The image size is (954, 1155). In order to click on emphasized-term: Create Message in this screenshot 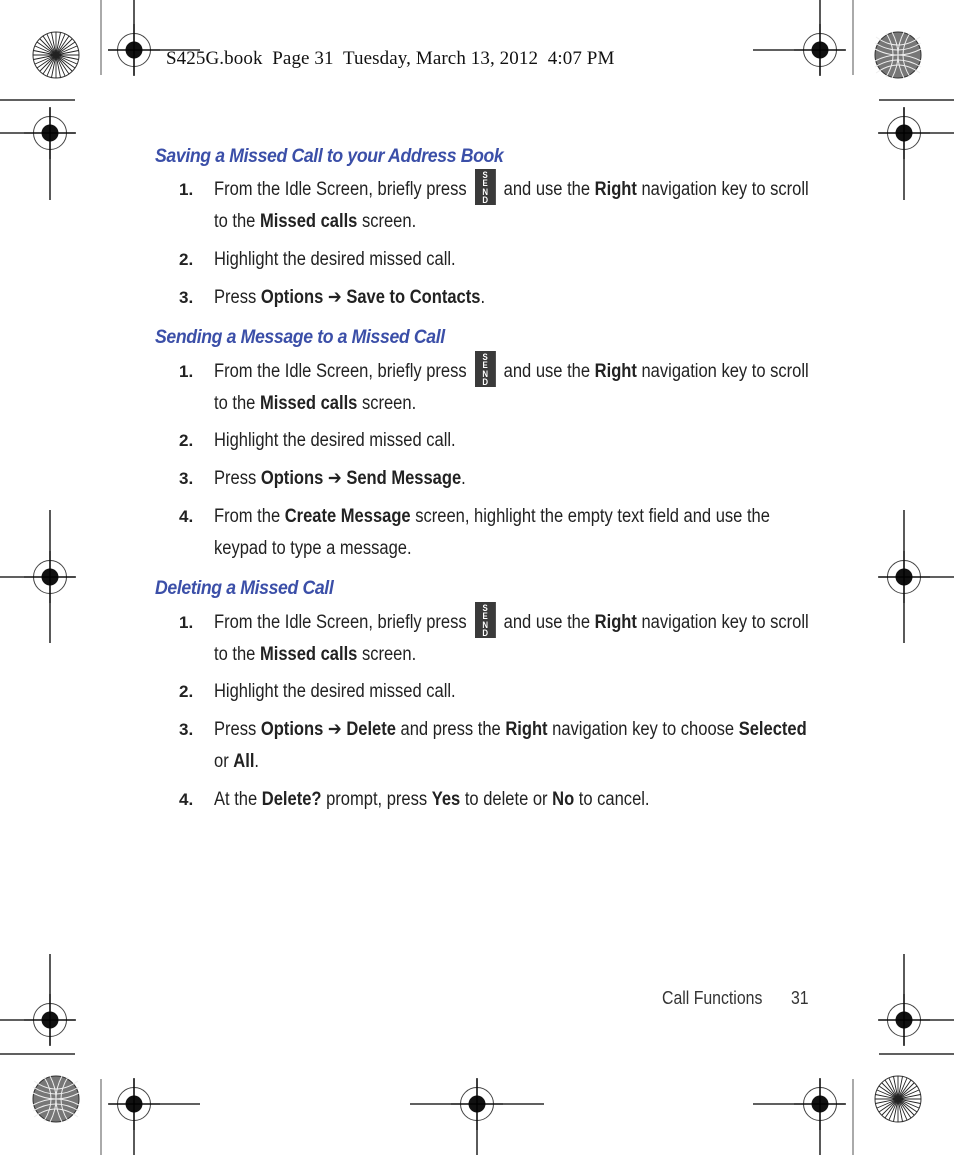, I will do `click(347, 516)`.